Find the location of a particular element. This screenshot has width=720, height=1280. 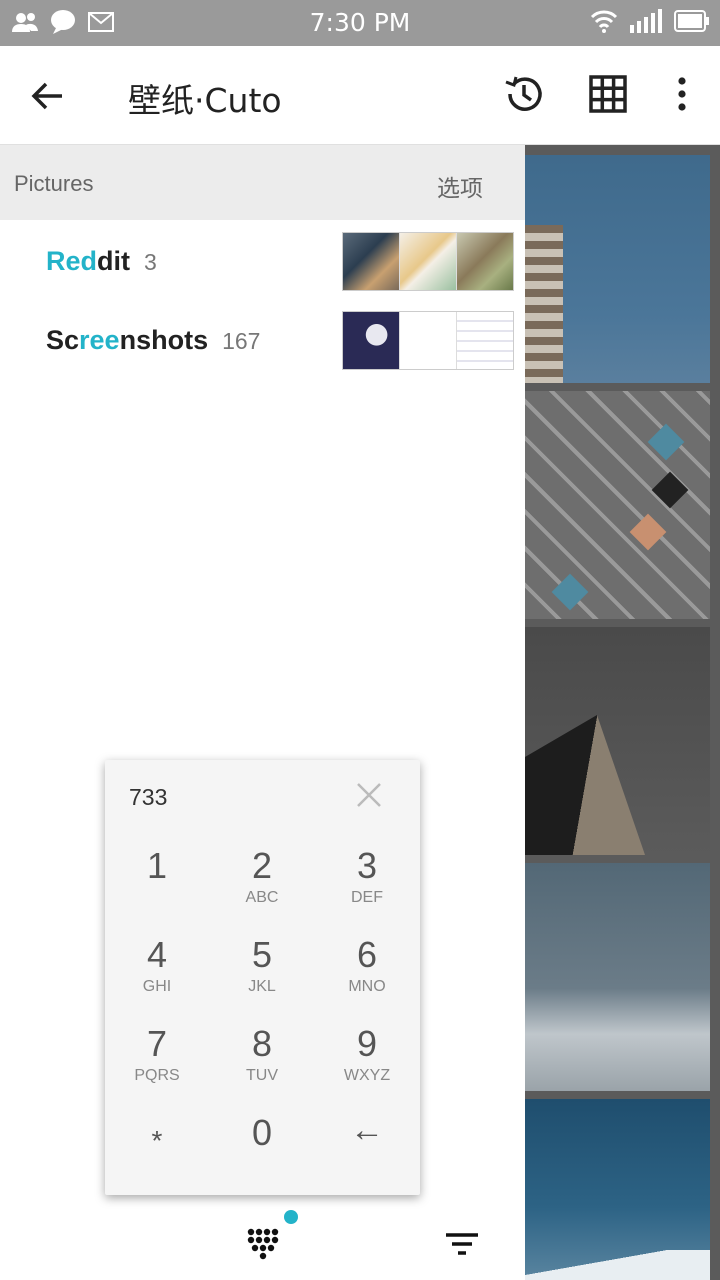

active-indicator-dot is located at coordinates (291, 1217).